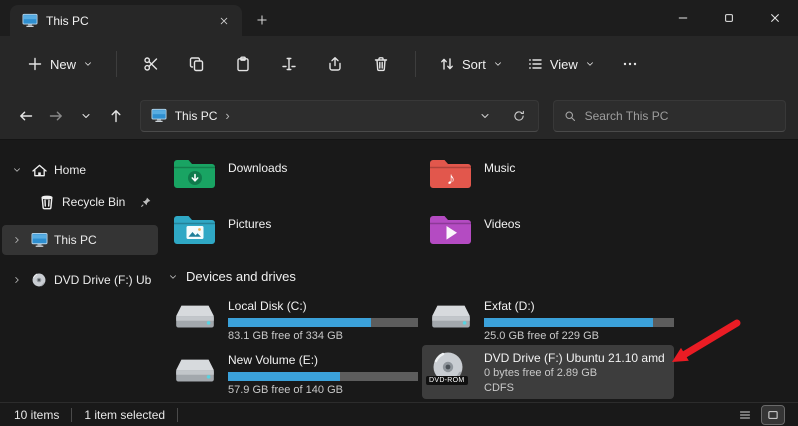 The width and height of the screenshot is (798, 426). I want to click on share-icon, so click(335, 64).